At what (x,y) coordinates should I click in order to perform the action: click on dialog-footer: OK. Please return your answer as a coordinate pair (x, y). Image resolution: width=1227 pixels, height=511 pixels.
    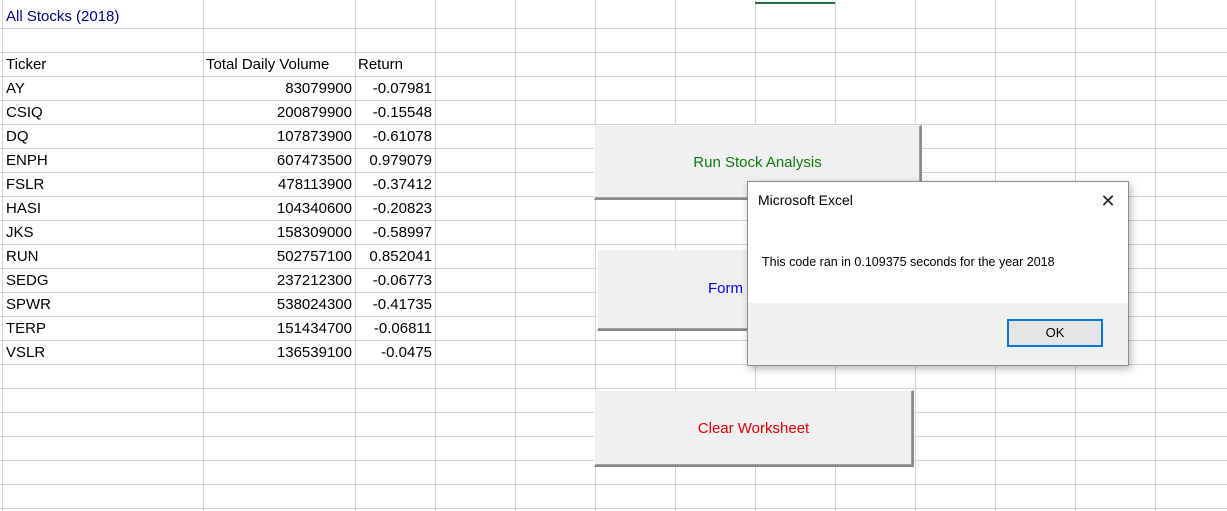
    Looking at the image, I should click on (938, 334).